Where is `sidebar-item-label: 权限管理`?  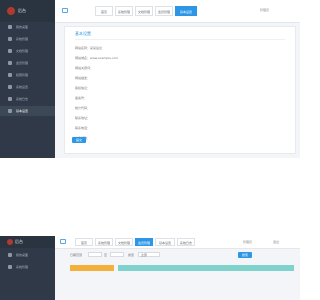 sidebar-item-label: 权限管理 is located at coordinates (22, 75).